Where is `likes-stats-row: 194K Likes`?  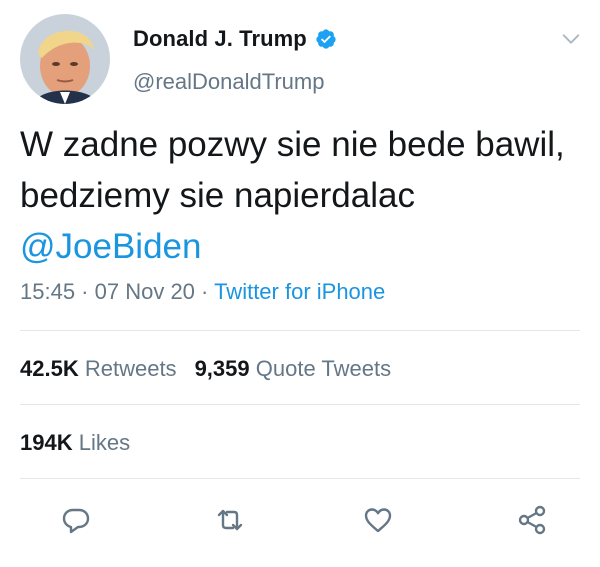 likes-stats-row: 194K Likes is located at coordinates (75, 443).